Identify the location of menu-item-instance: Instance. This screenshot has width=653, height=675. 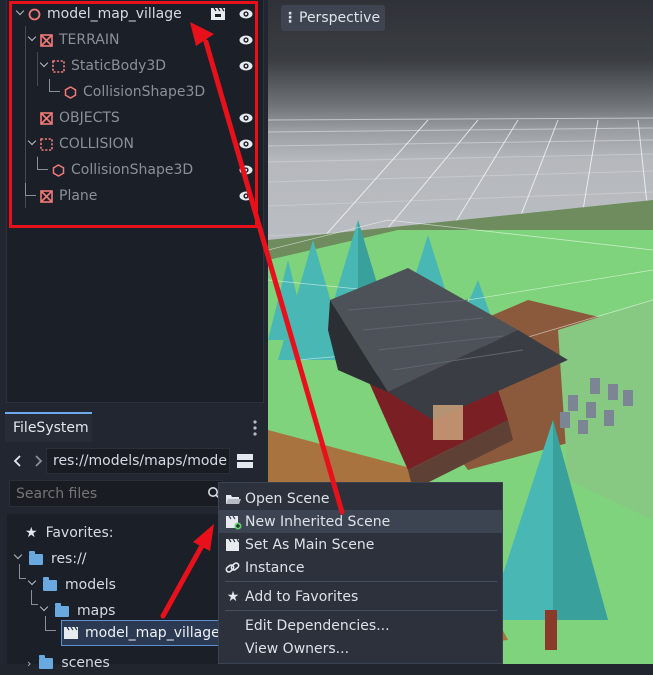
(360, 567).